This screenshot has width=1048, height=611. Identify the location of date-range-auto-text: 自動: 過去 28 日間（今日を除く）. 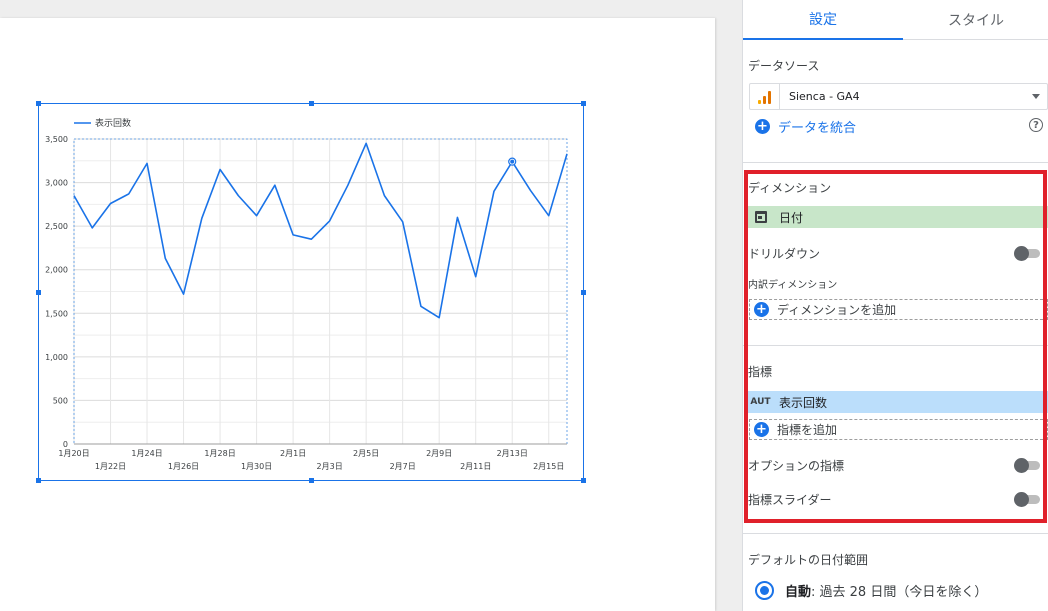
(886, 592).